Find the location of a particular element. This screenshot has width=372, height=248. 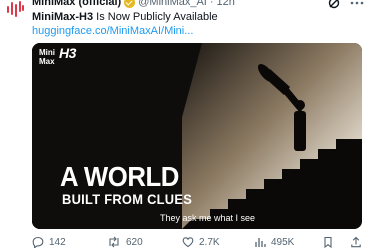

reply-button: 142 is located at coordinates (49, 242).